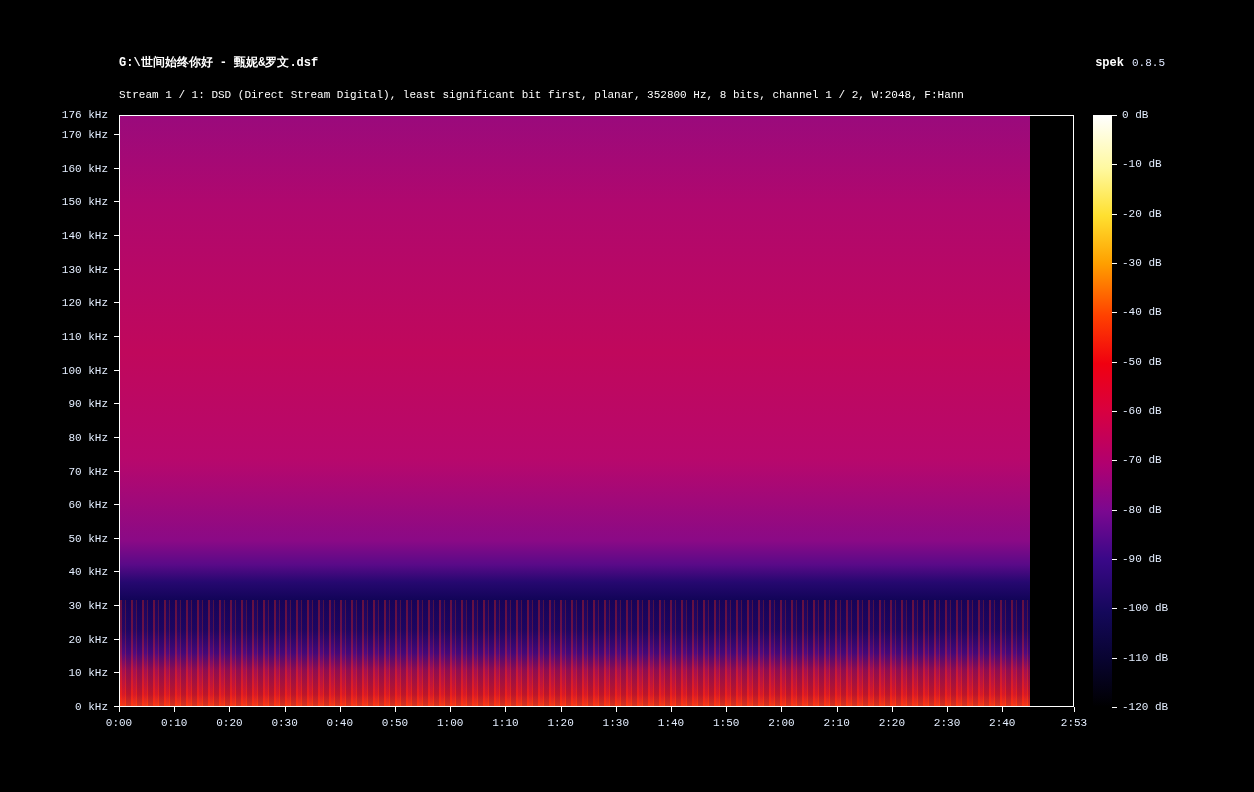  What do you see at coordinates (1145, 707) in the screenshot?
I see `decibel-label: -120 dB` at bounding box center [1145, 707].